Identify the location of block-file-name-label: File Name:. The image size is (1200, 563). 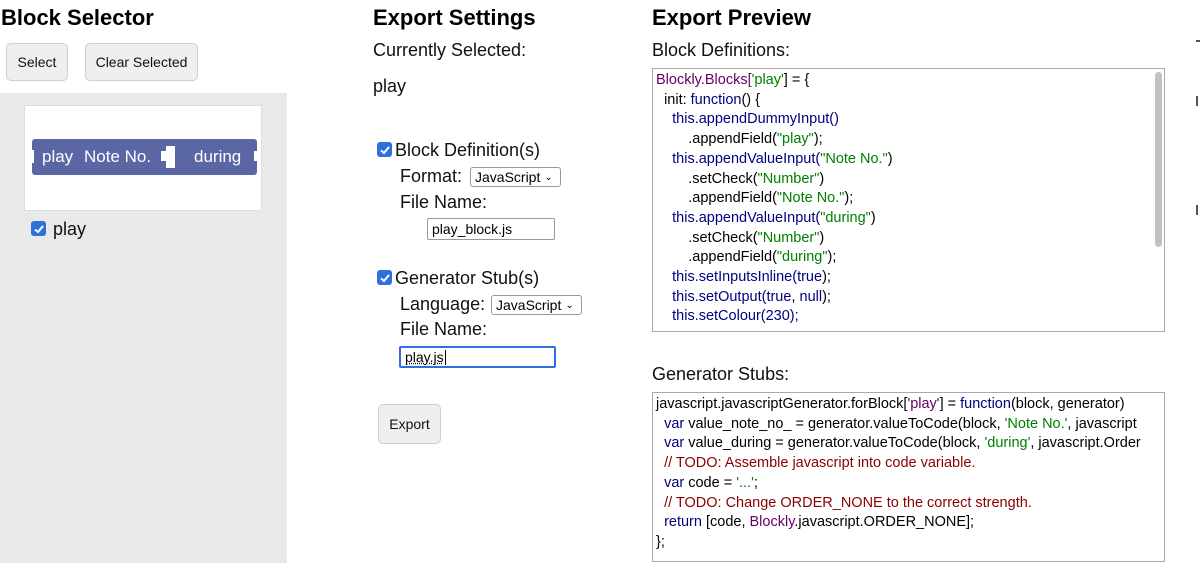
(444, 202).